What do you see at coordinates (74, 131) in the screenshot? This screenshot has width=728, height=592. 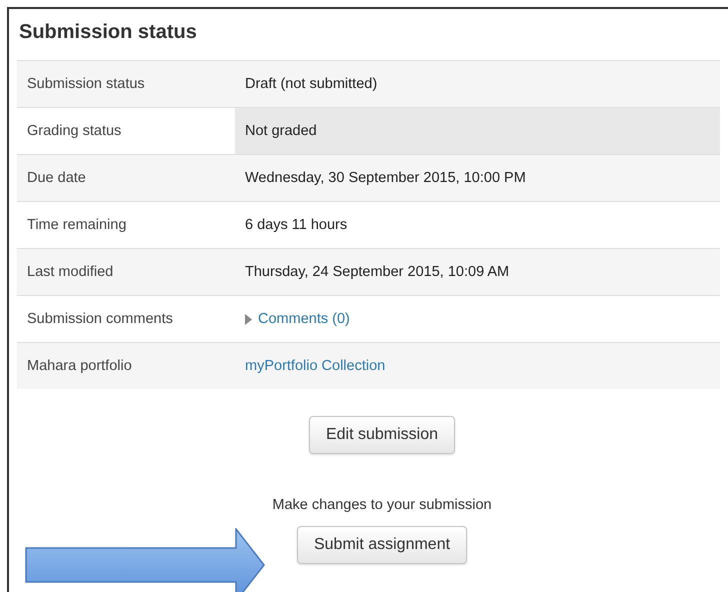 I see `field-label: Grading status` at bounding box center [74, 131].